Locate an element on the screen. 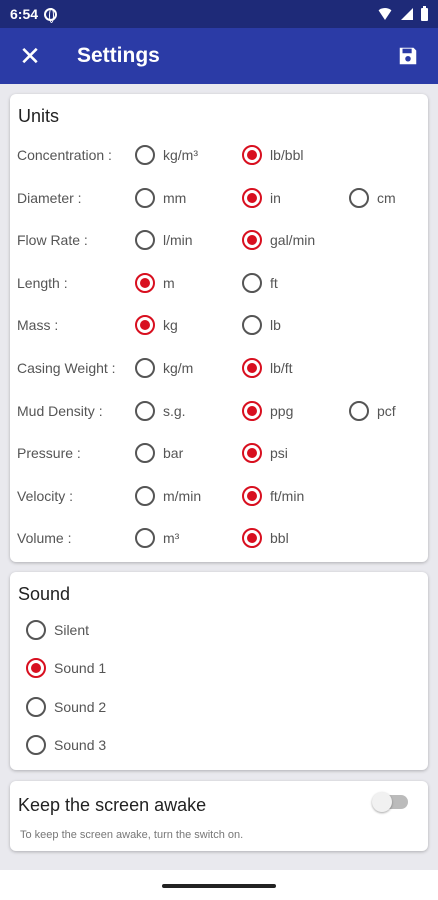  unit-option-label: bbl is located at coordinates (279, 538).